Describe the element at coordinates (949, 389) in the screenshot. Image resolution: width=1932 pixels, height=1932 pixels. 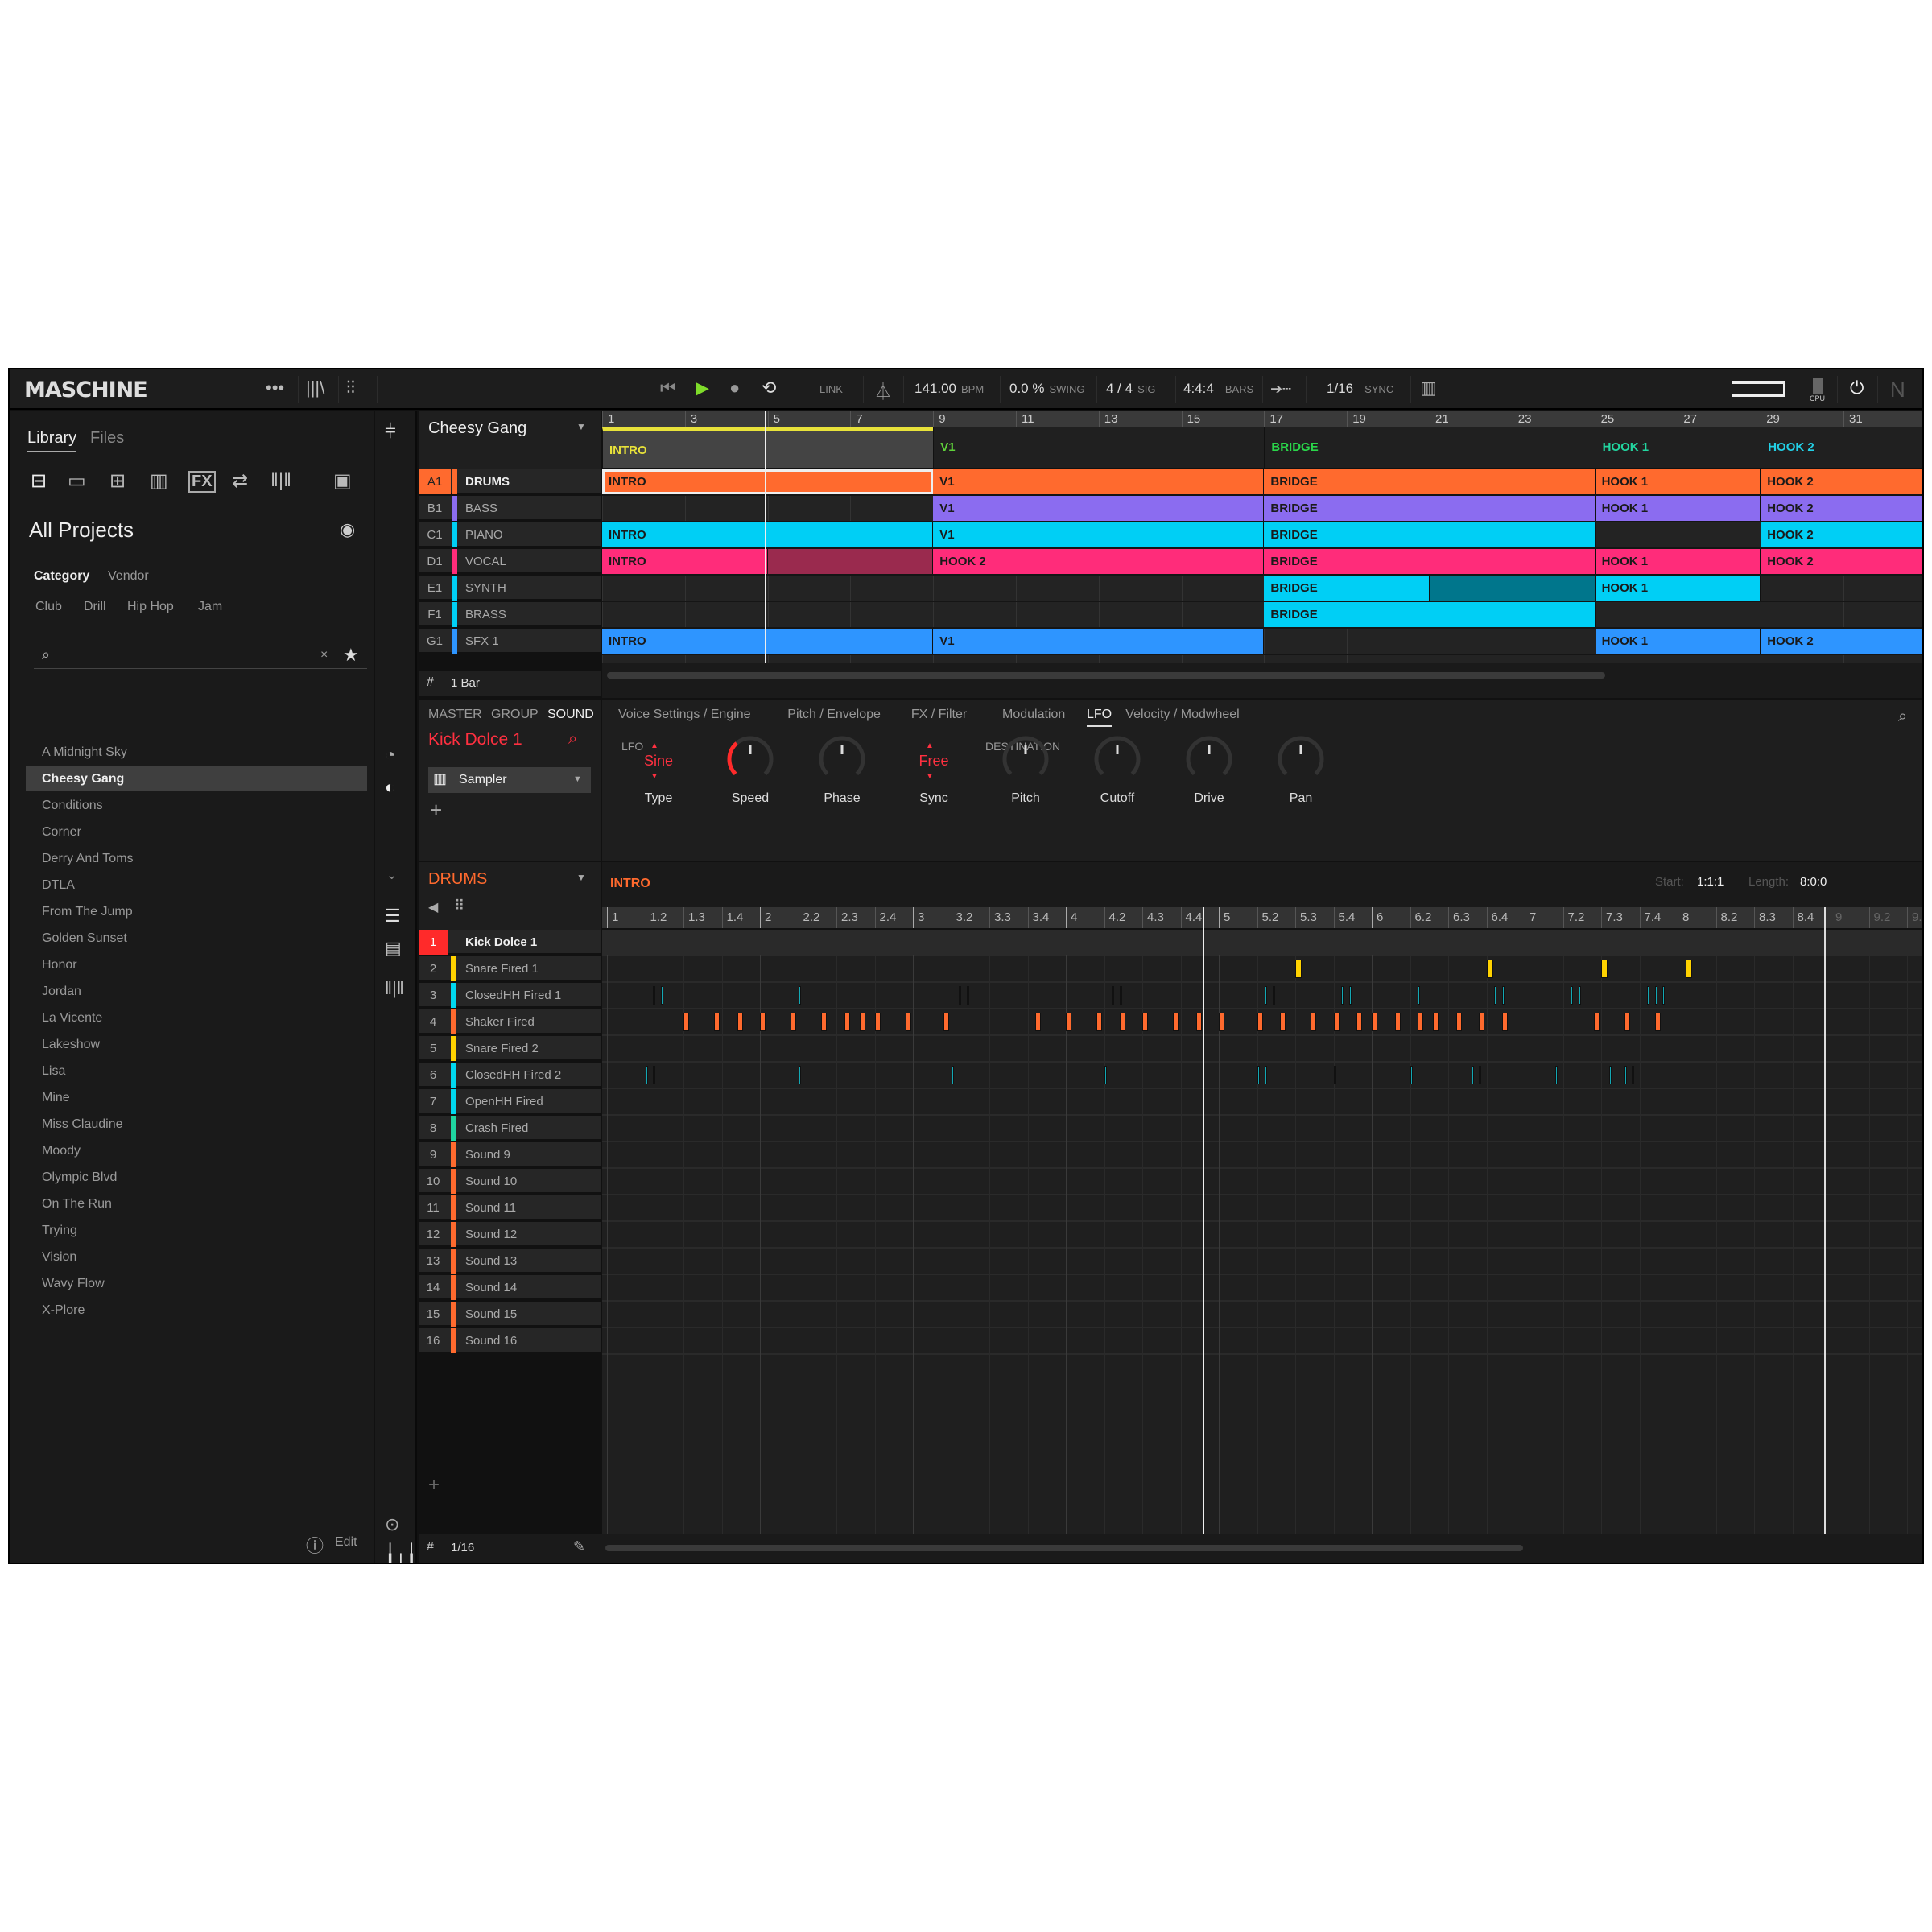
I see `bpm-display: 141.00 BPM` at that location.